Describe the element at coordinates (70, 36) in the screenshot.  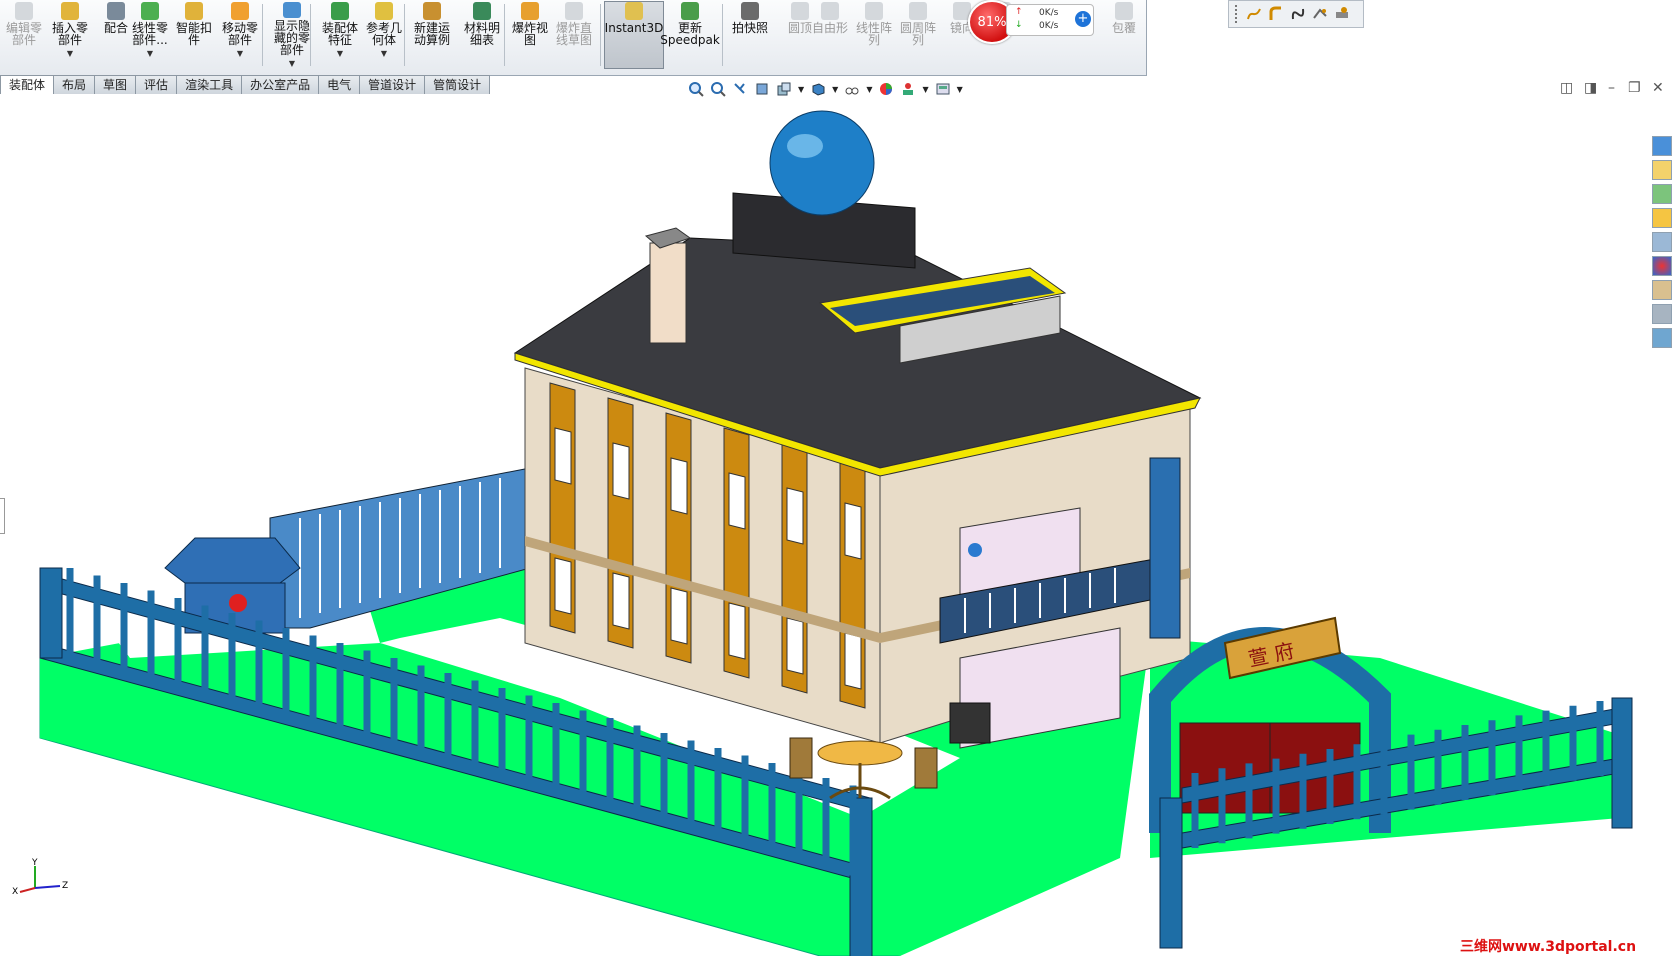
I see `insert-part-button: 插入零 部件 ▼` at that location.